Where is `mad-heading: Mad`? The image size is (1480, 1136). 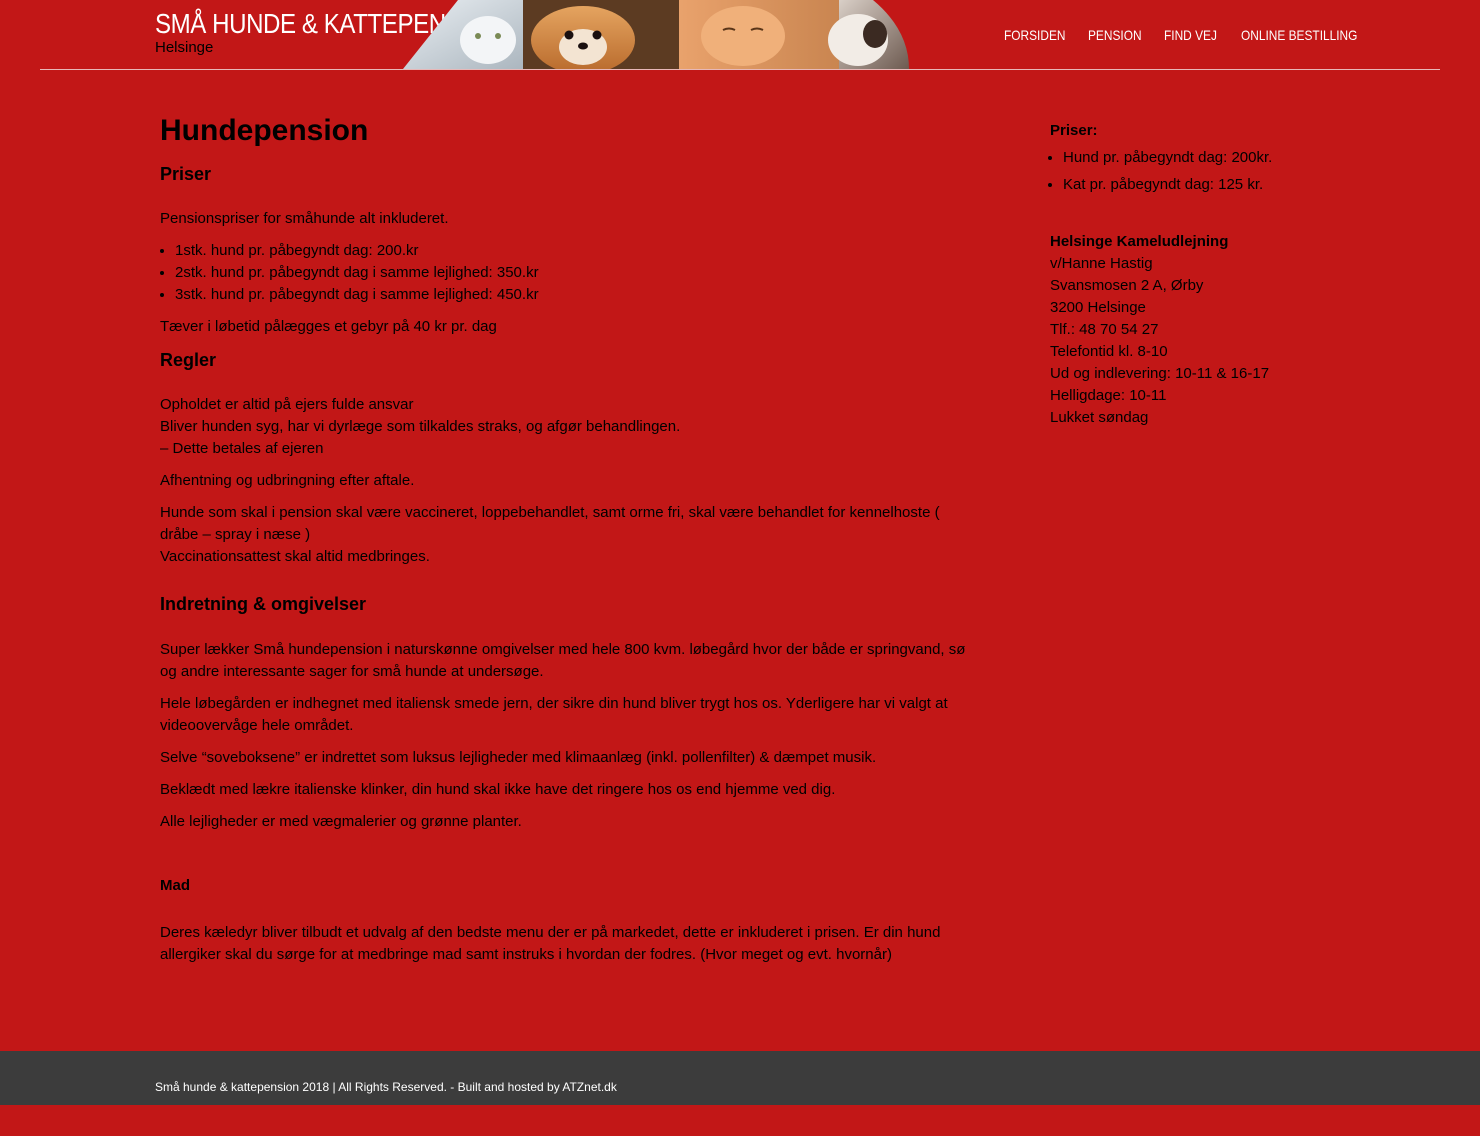
mad-heading: Mad is located at coordinates (175, 885).